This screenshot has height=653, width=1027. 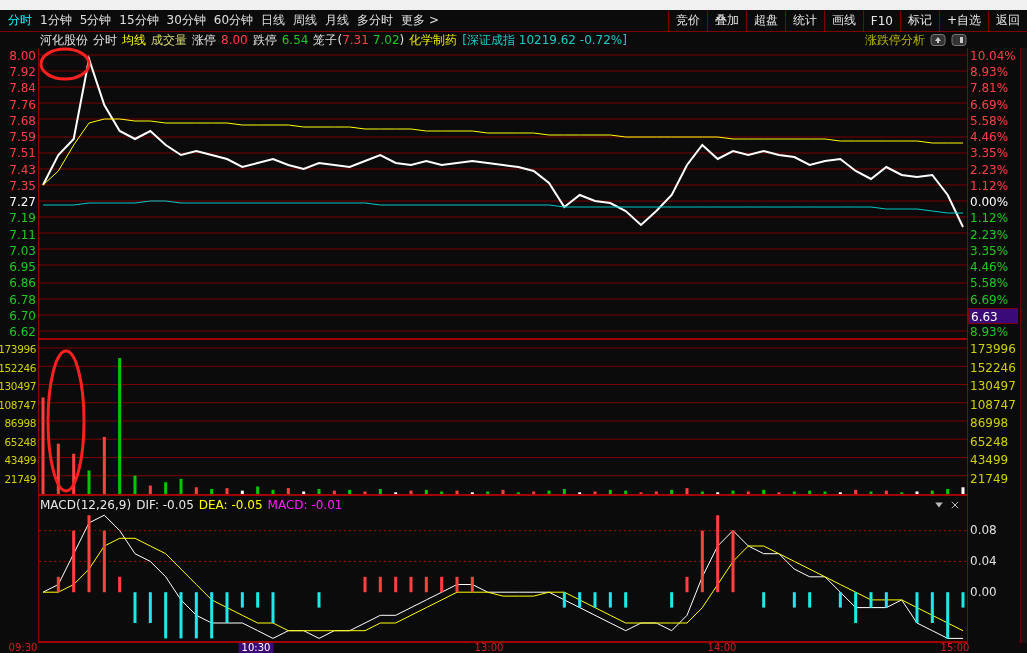 I want to click on limit-up-value: 8.00, so click(x=234, y=40).